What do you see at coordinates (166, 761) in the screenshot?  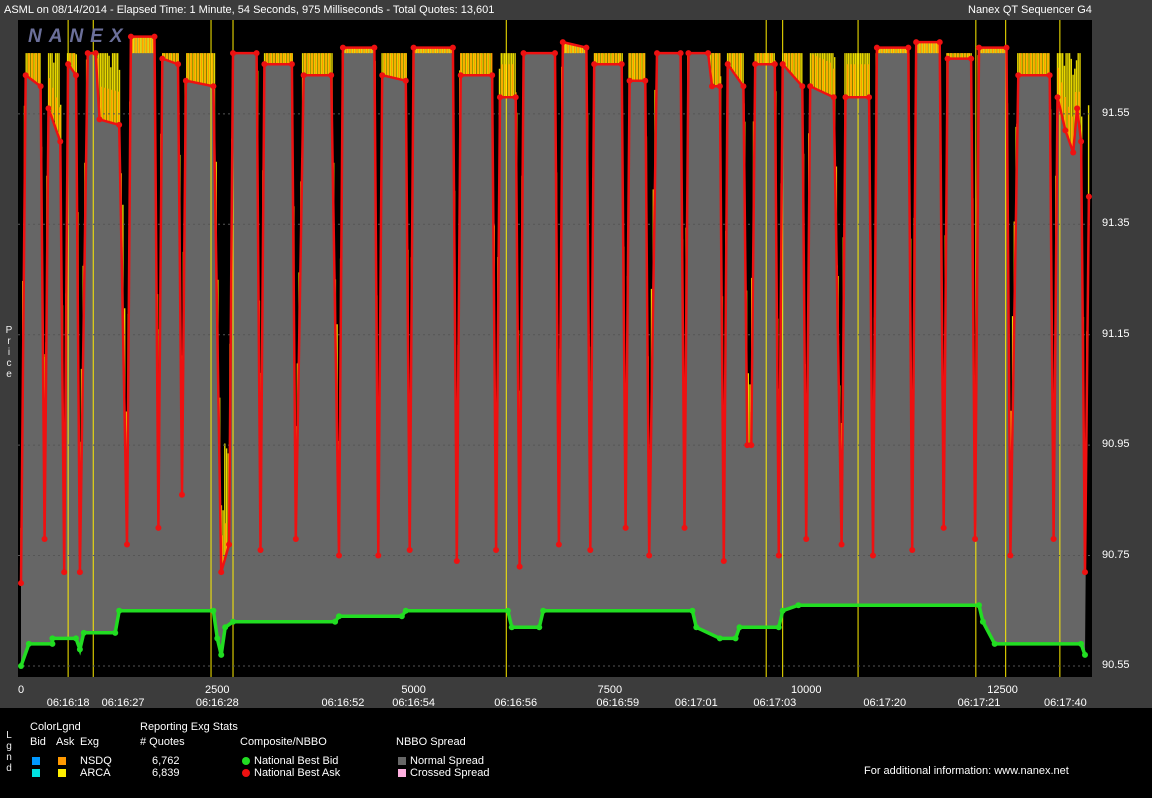 I see `quote-count: 6,762` at bounding box center [166, 761].